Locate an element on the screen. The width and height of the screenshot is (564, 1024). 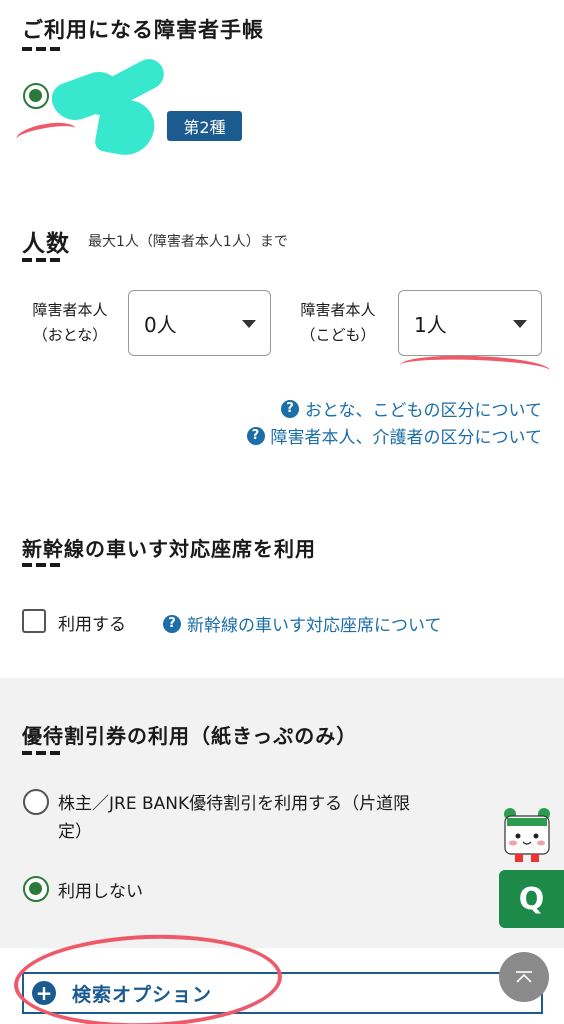
wheelchair-seat-checkbox is located at coordinates (34, 621).